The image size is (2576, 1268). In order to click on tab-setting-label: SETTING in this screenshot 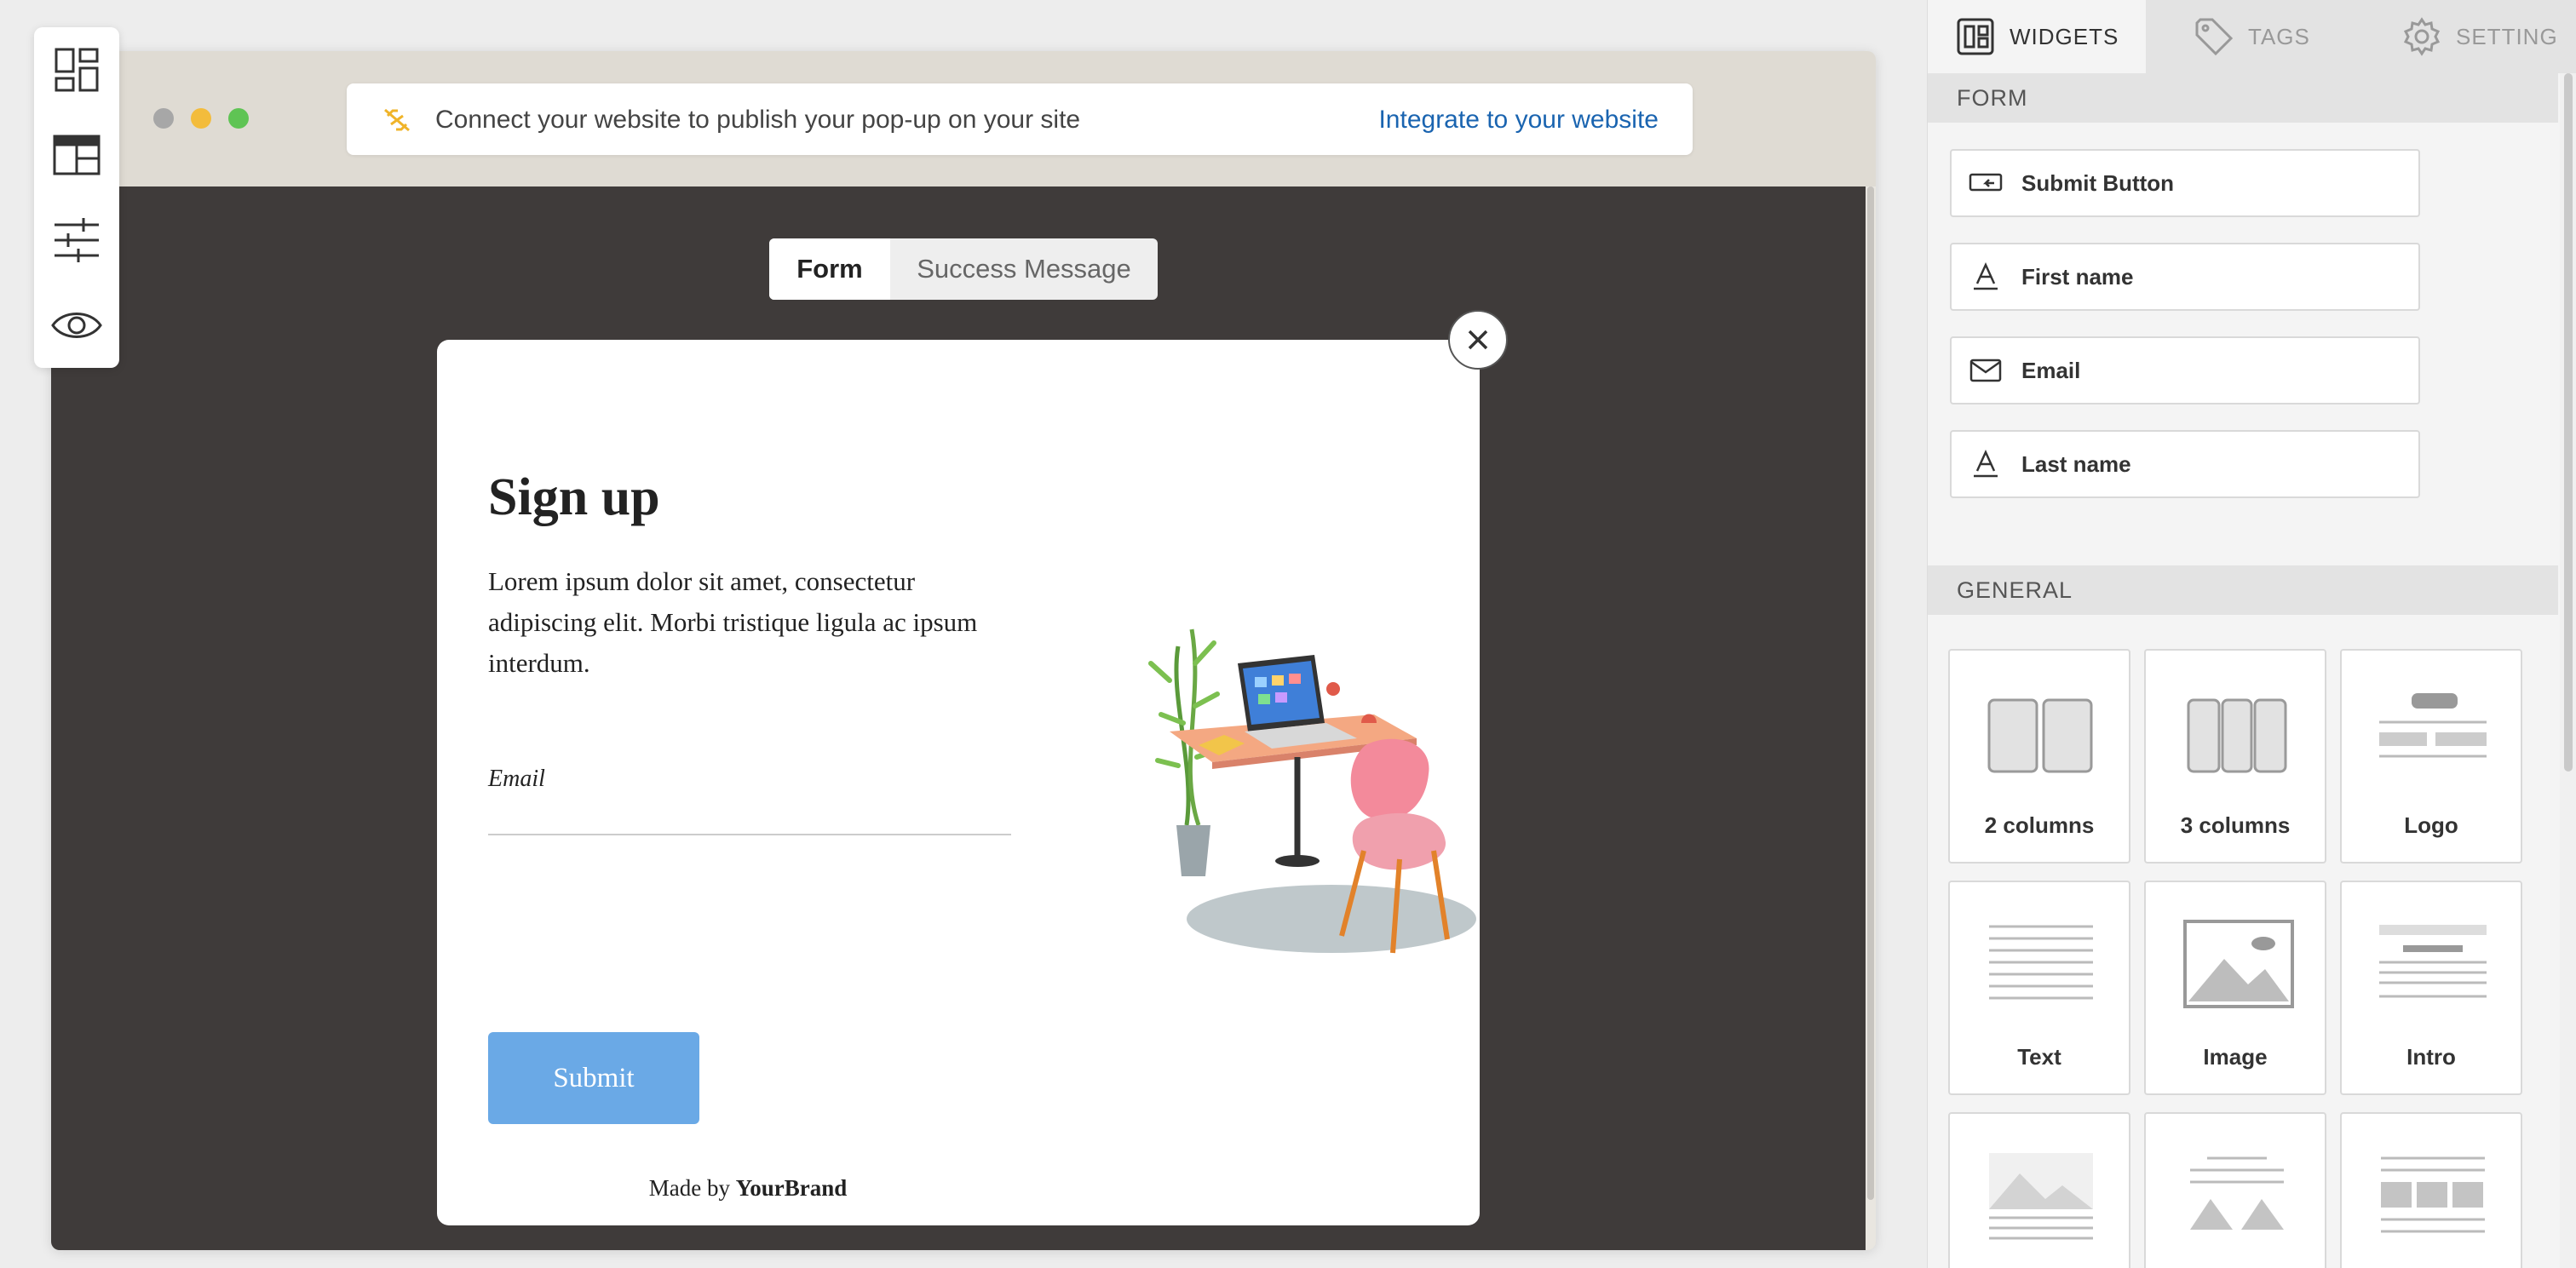, I will do `click(2507, 36)`.